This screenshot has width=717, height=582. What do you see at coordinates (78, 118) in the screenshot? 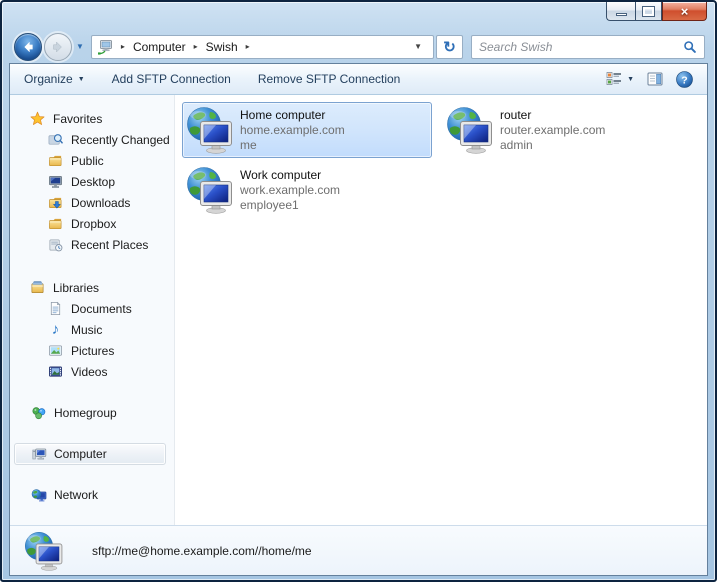
I see `sidebar-group-label: Favorites` at bounding box center [78, 118].